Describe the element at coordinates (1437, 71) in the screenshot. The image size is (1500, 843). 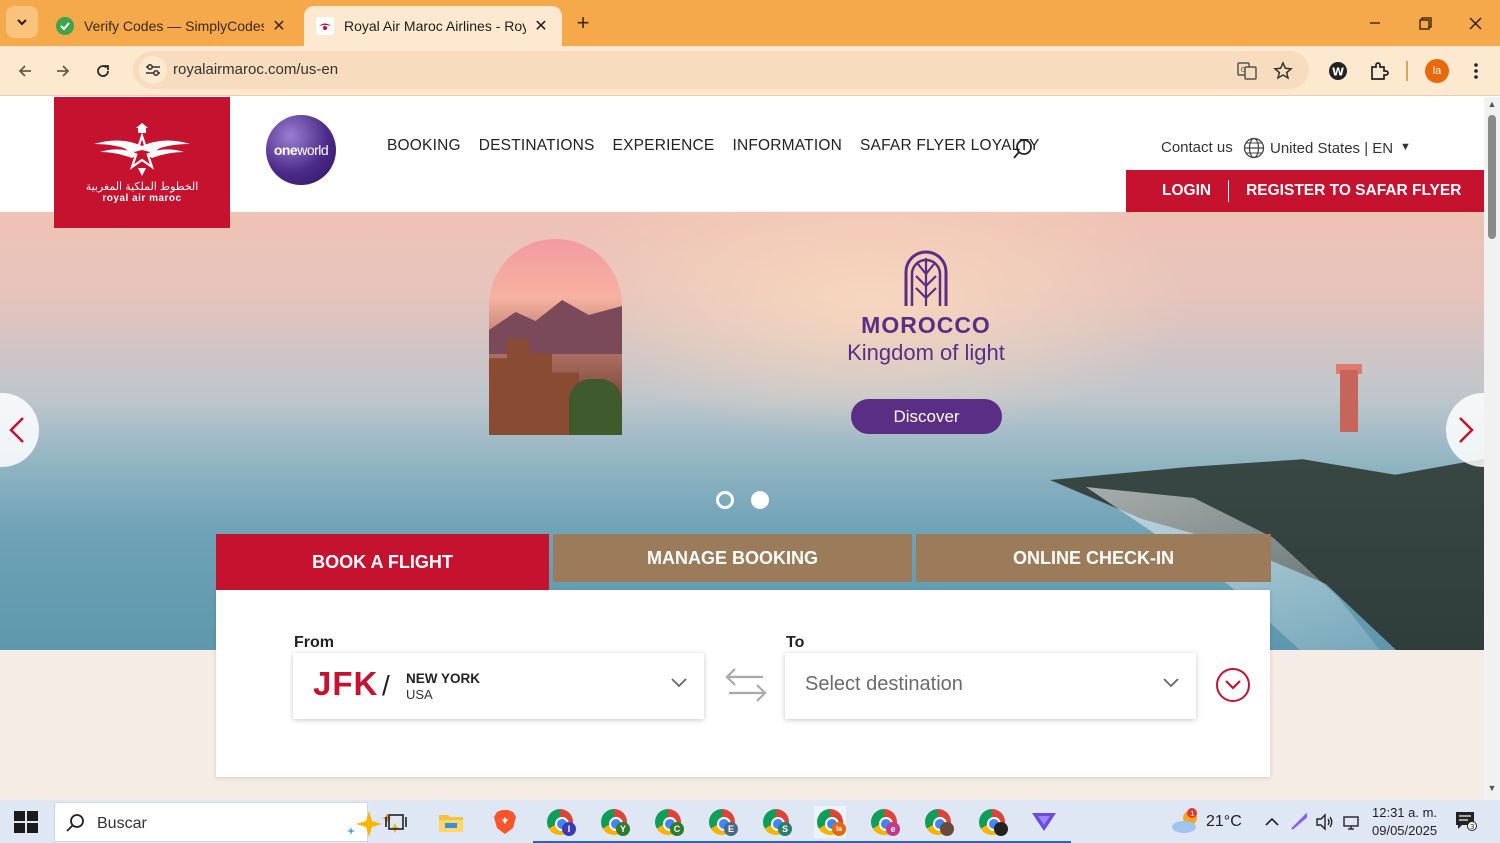
I see `profile-avatar: la` at that location.